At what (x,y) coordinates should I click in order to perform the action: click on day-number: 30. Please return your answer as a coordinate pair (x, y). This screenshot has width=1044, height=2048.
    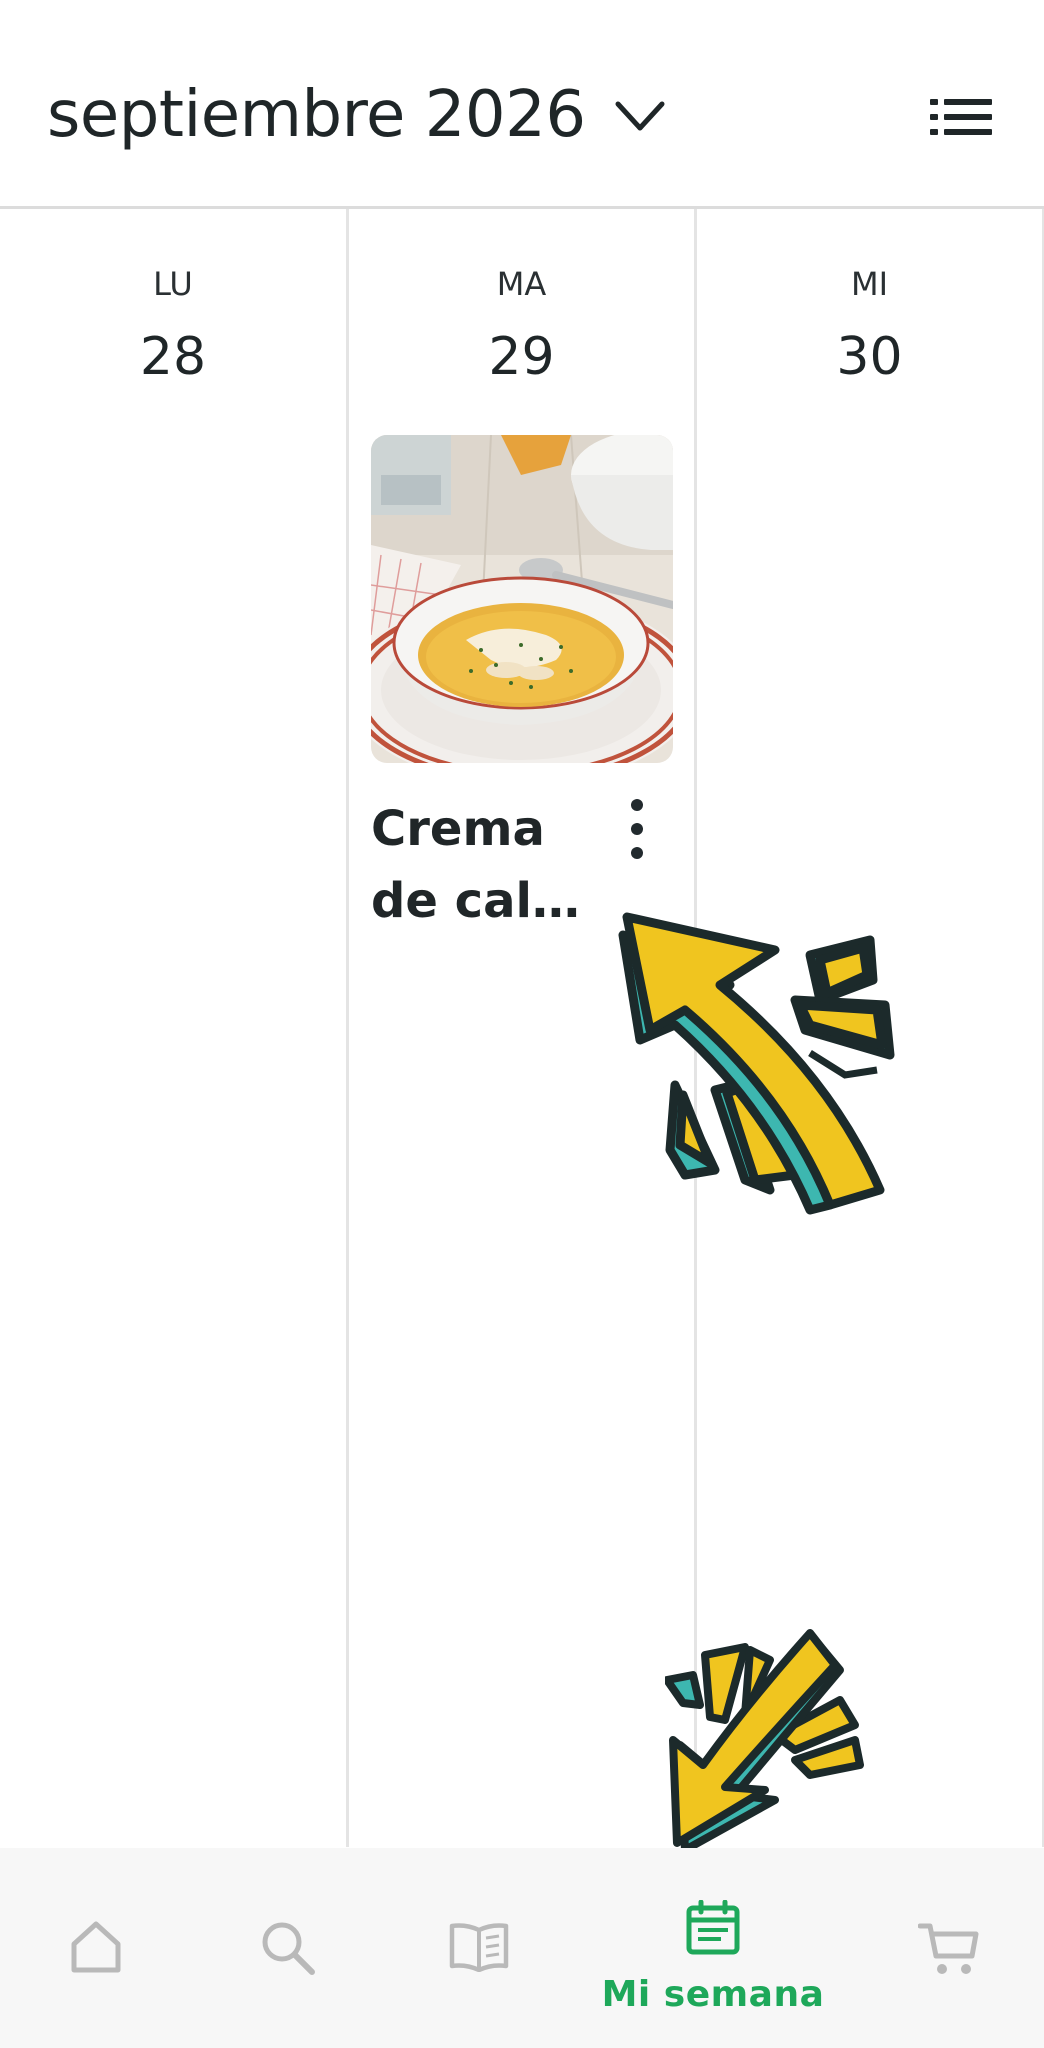
    Looking at the image, I should click on (869, 357).